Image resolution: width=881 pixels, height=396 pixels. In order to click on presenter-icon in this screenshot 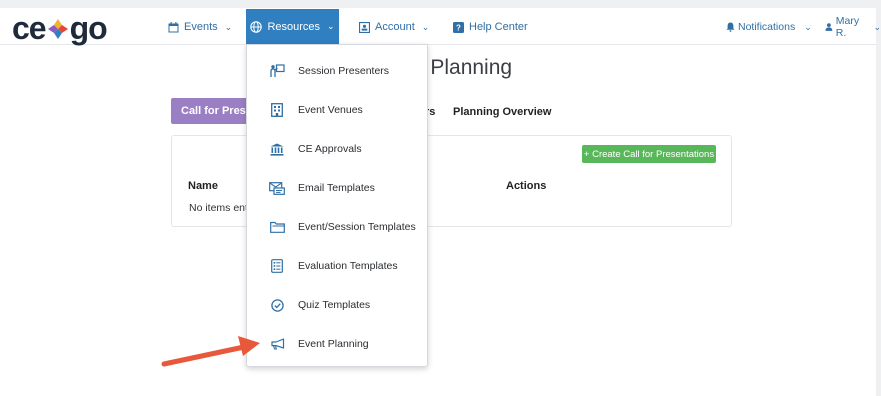, I will do `click(277, 71)`.